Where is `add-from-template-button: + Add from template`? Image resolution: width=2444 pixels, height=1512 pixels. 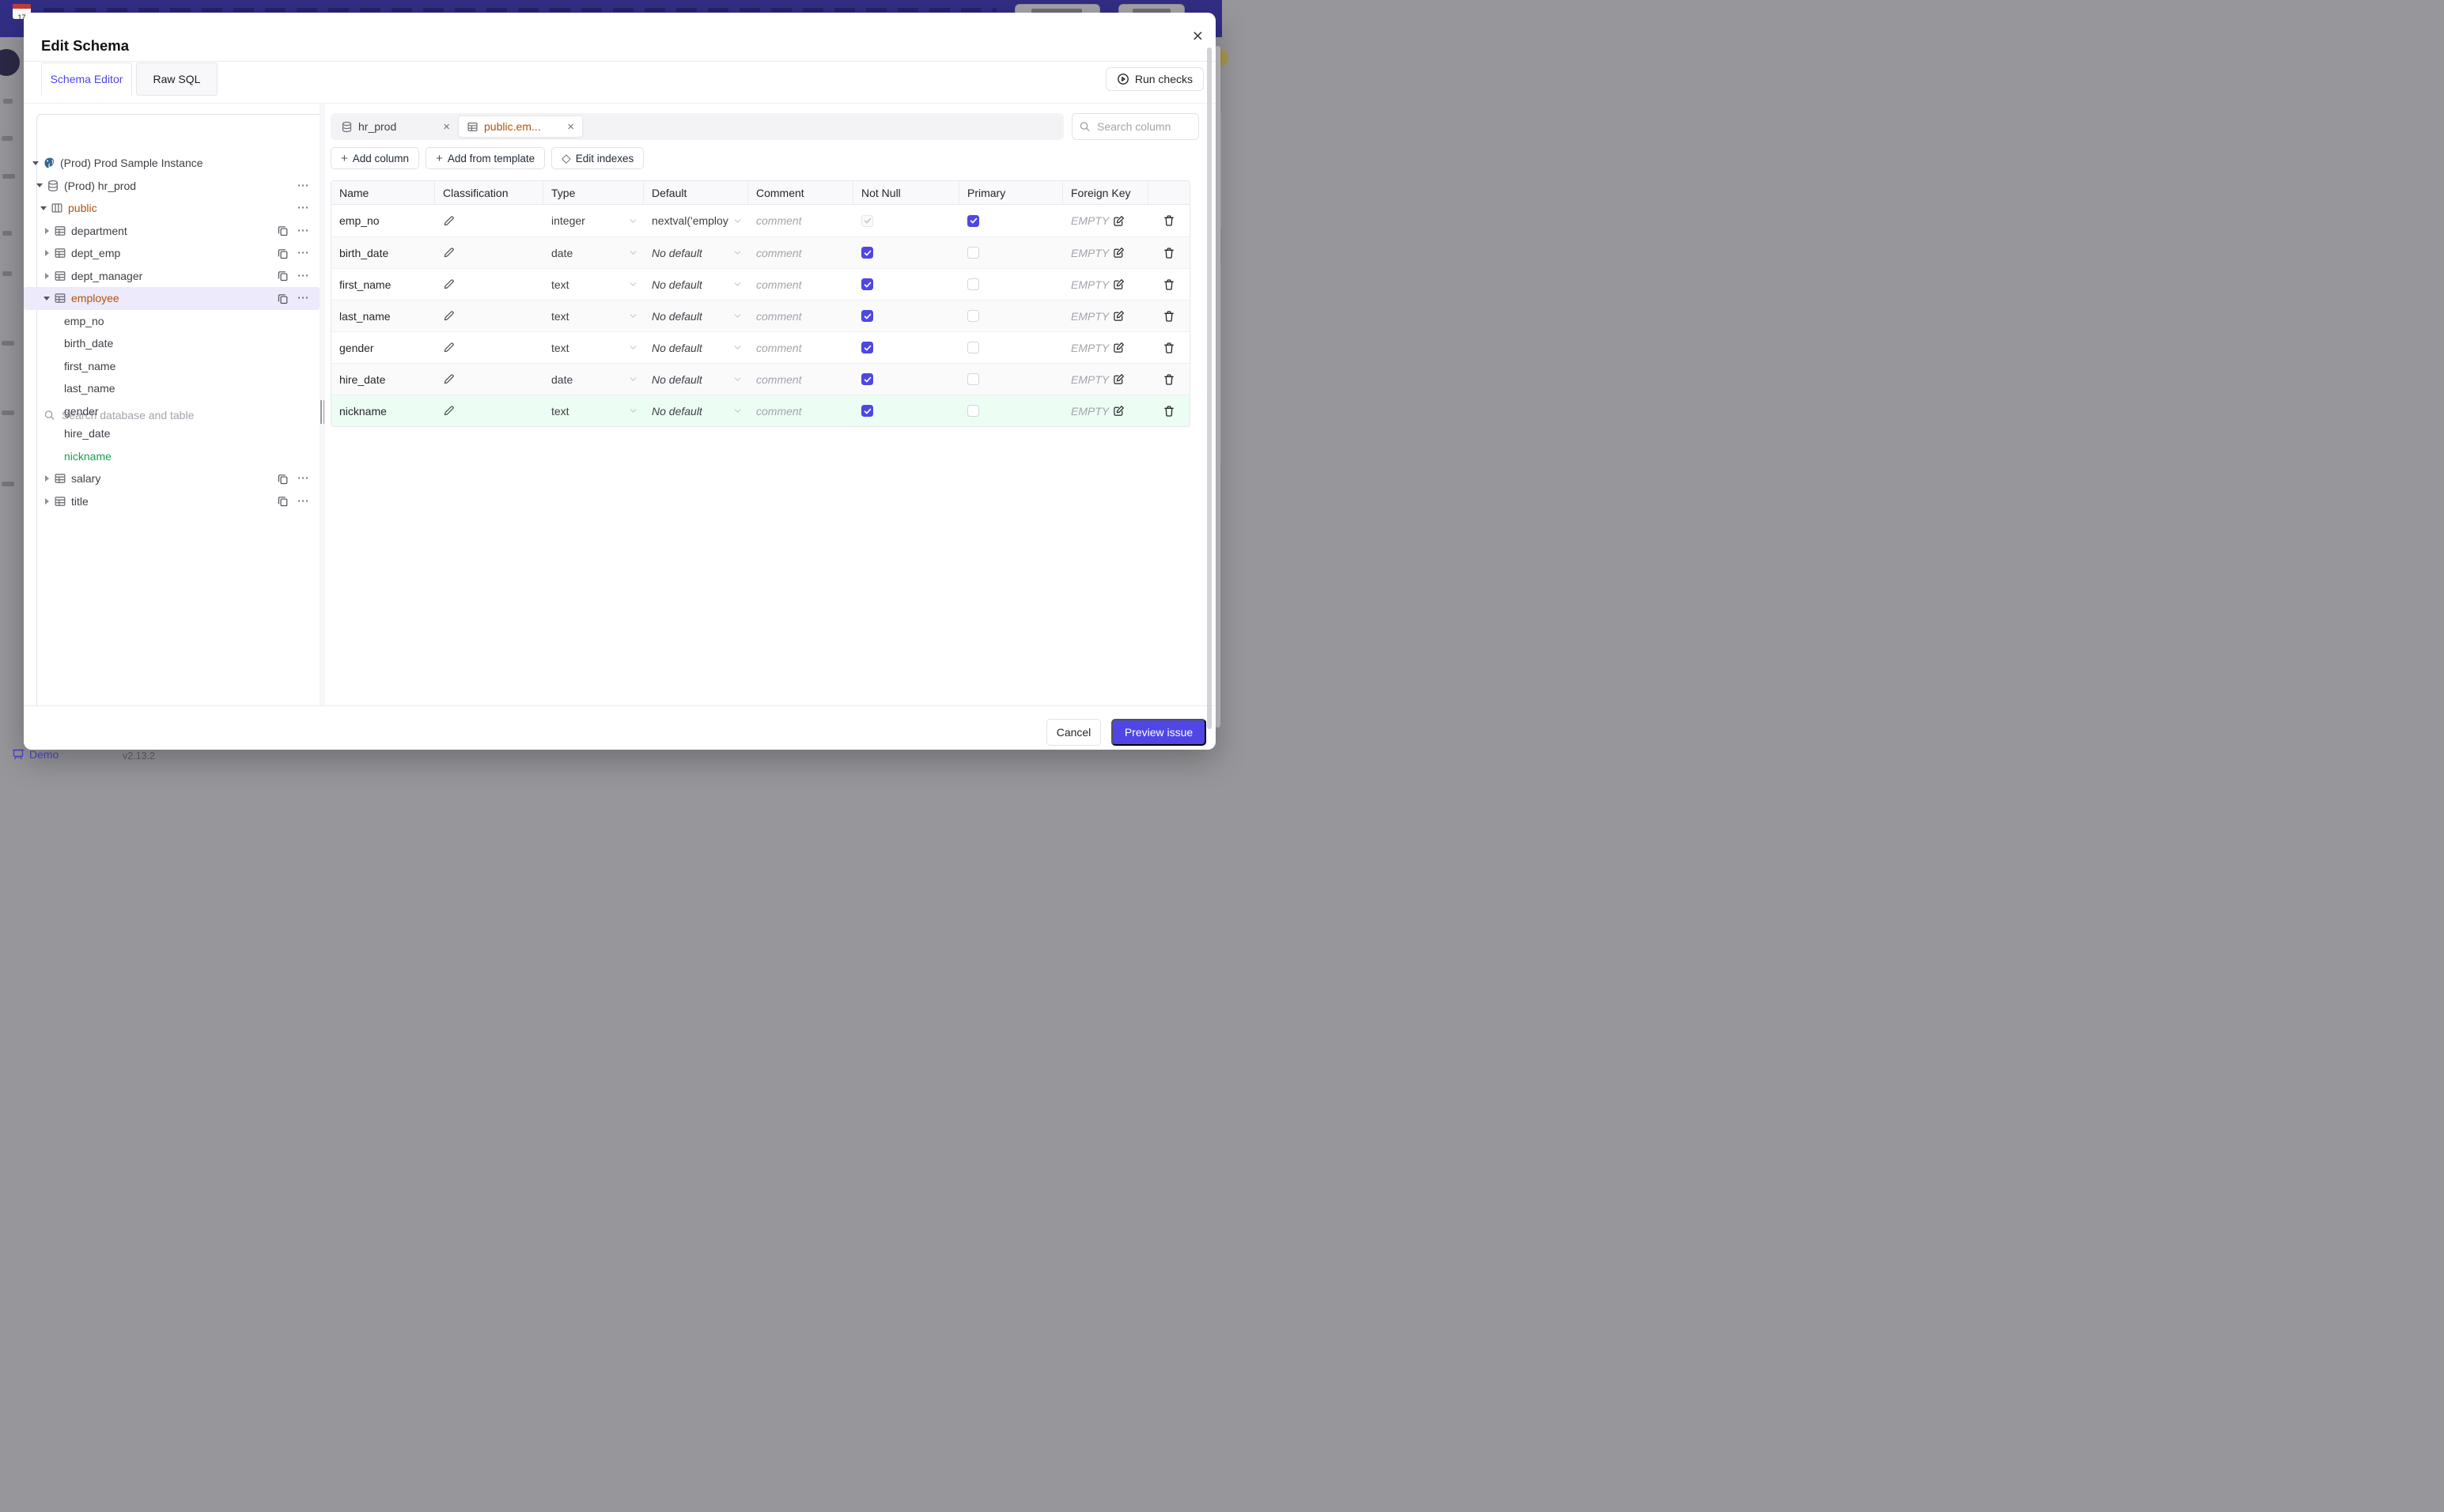 add-from-template-button: + Add from template is located at coordinates (486, 158).